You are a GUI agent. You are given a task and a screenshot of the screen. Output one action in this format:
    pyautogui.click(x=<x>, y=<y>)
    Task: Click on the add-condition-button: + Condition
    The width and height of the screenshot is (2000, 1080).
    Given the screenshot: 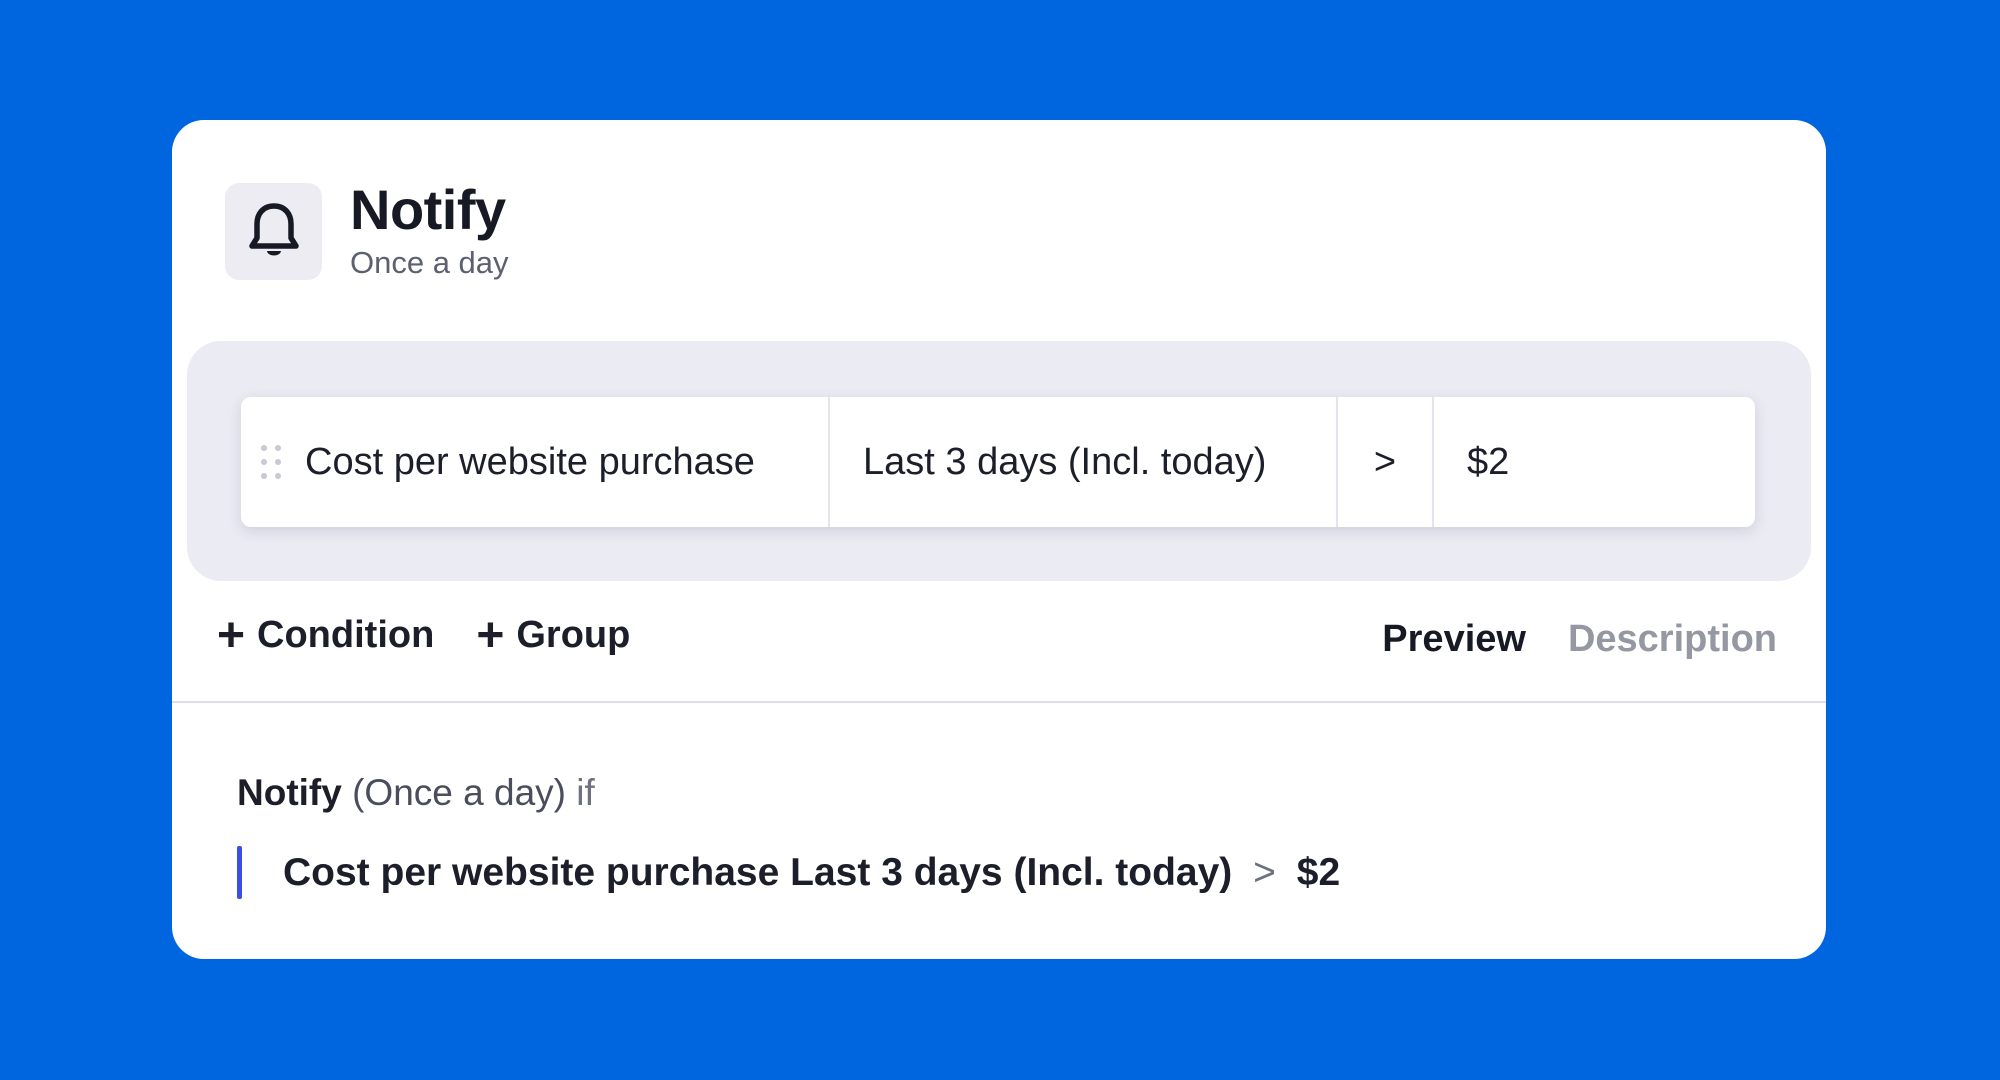 What is the action you would take?
    pyautogui.click(x=326, y=635)
    